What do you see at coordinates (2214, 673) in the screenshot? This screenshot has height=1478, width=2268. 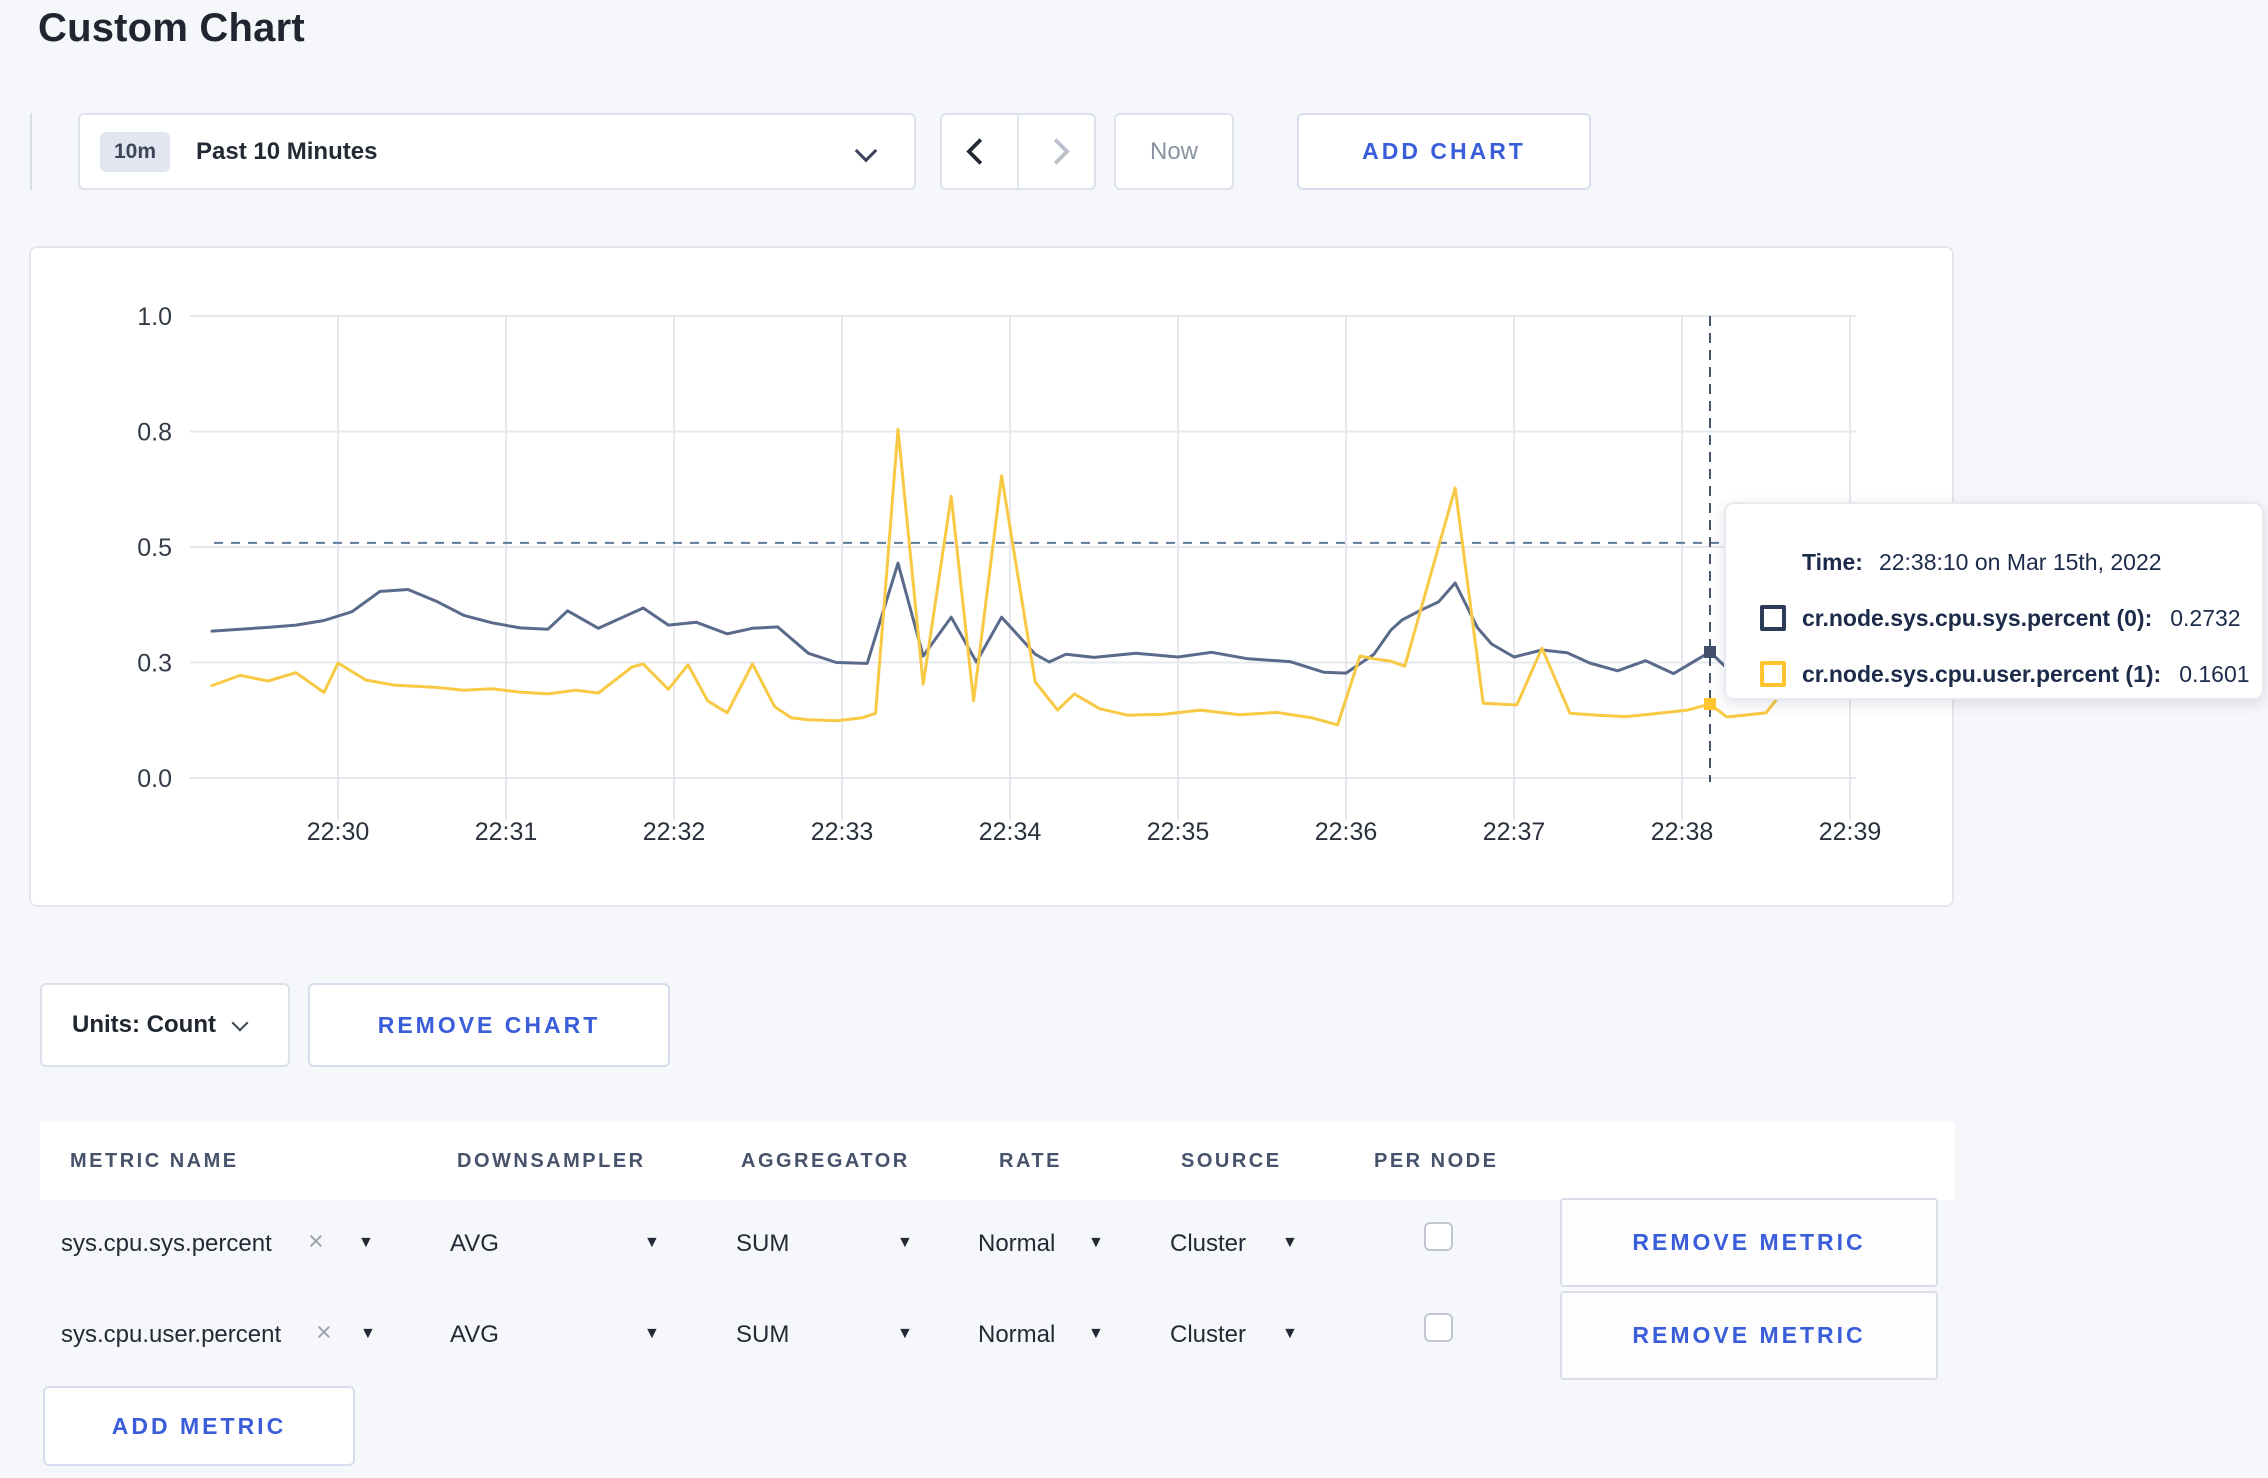 I see `tooltip-series-value: 0.1601` at bounding box center [2214, 673].